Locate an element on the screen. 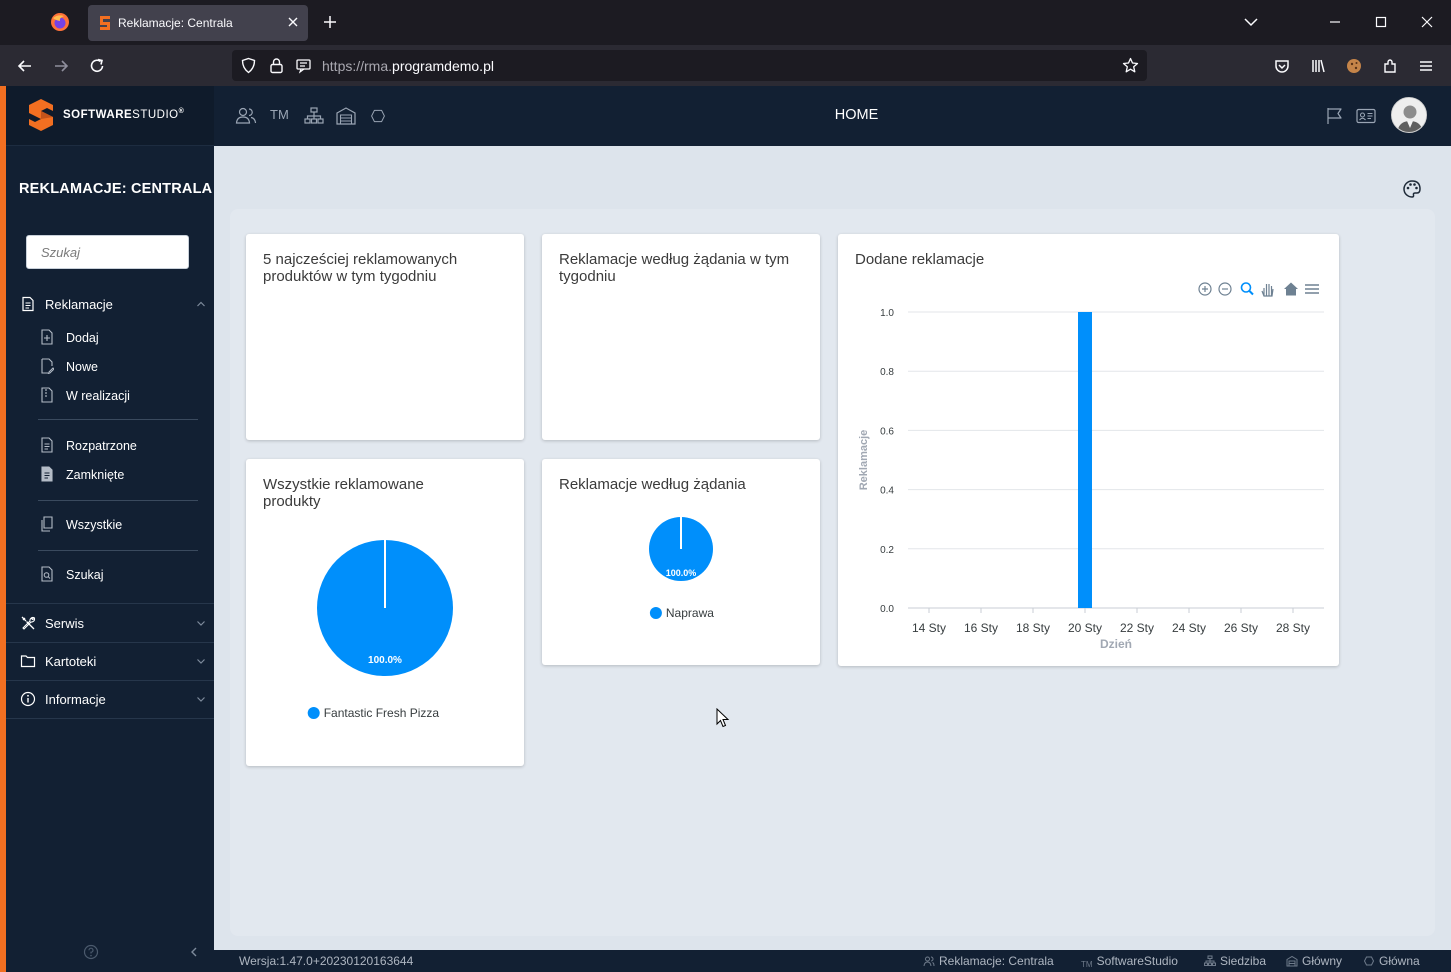  footer-item-label: Główny is located at coordinates (1322, 961).